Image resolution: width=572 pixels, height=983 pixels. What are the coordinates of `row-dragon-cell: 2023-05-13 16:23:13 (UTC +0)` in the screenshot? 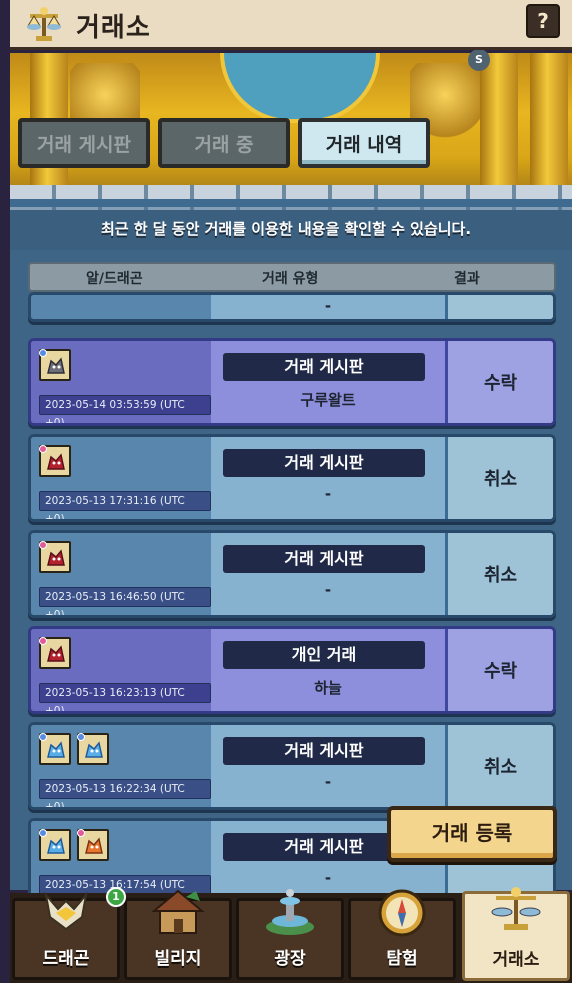 It's located at (121, 670).